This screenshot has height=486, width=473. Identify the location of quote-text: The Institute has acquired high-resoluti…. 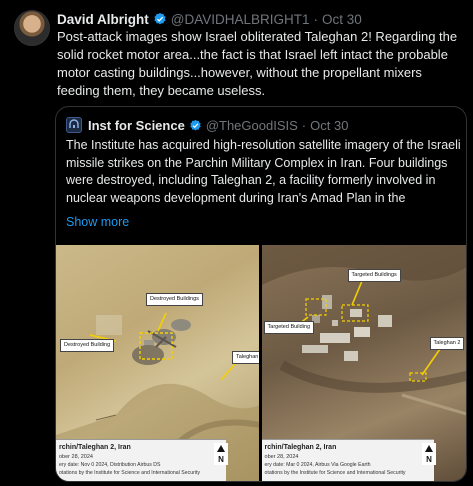
(263, 171).